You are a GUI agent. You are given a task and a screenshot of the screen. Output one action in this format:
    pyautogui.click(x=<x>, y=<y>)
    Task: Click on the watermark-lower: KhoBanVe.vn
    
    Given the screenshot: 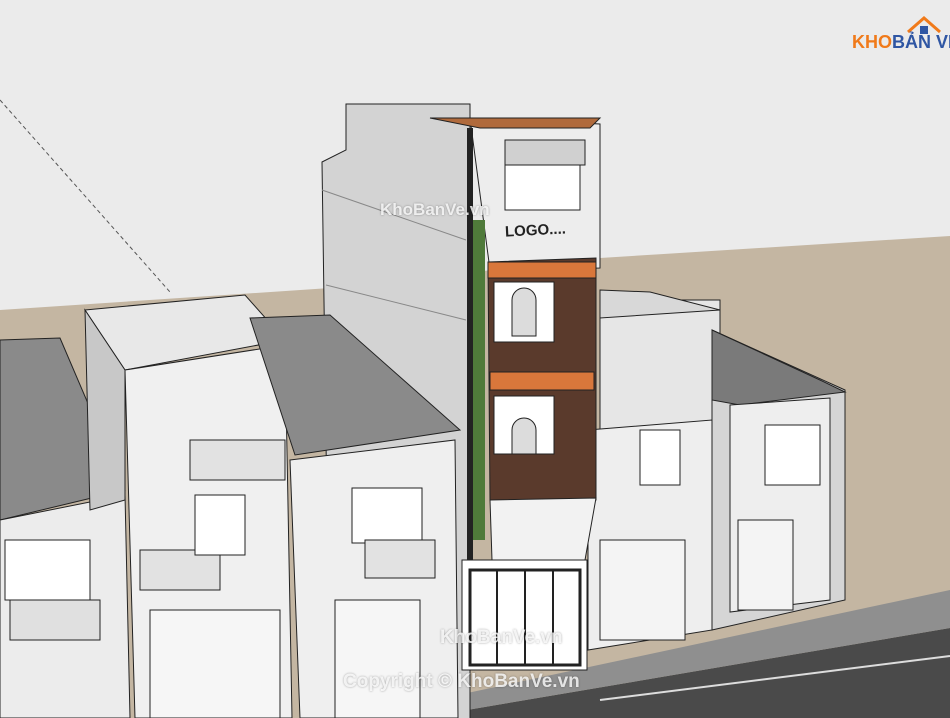 What is the action you would take?
    pyautogui.click(x=501, y=637)
    